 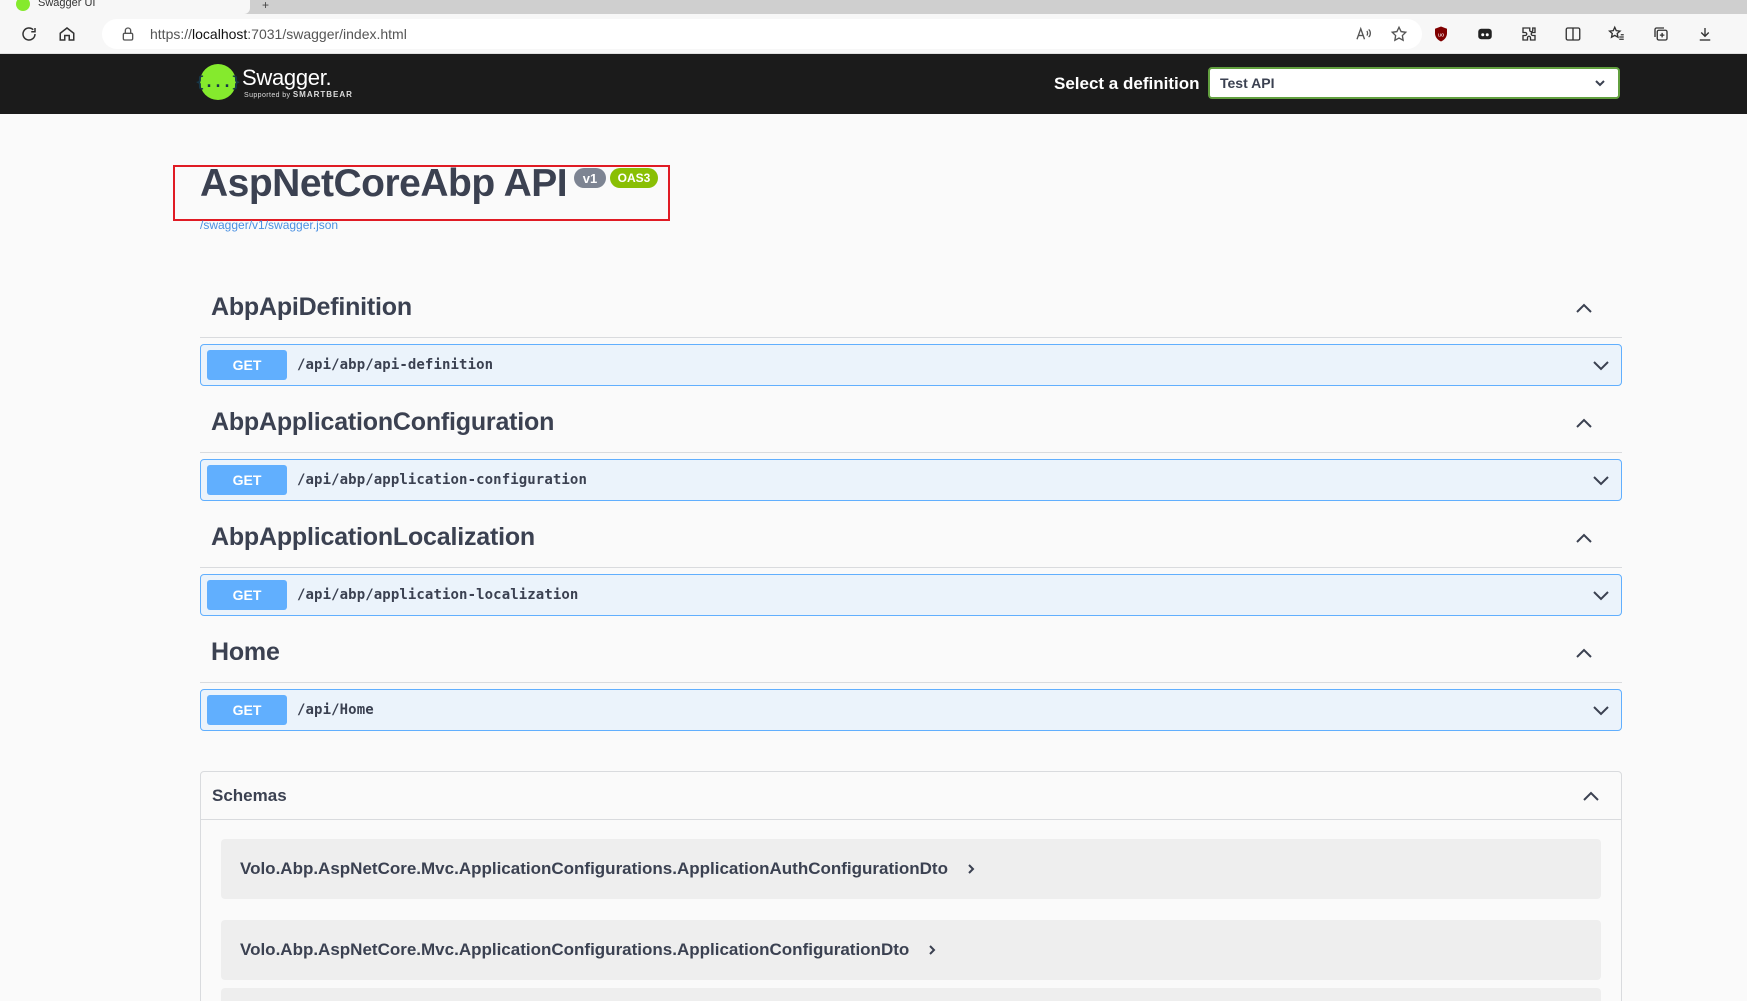 What do you see at coordinates (1705, 34) in the screenshot?
I see `downloads-icon` at bounding box center [1705, 34].